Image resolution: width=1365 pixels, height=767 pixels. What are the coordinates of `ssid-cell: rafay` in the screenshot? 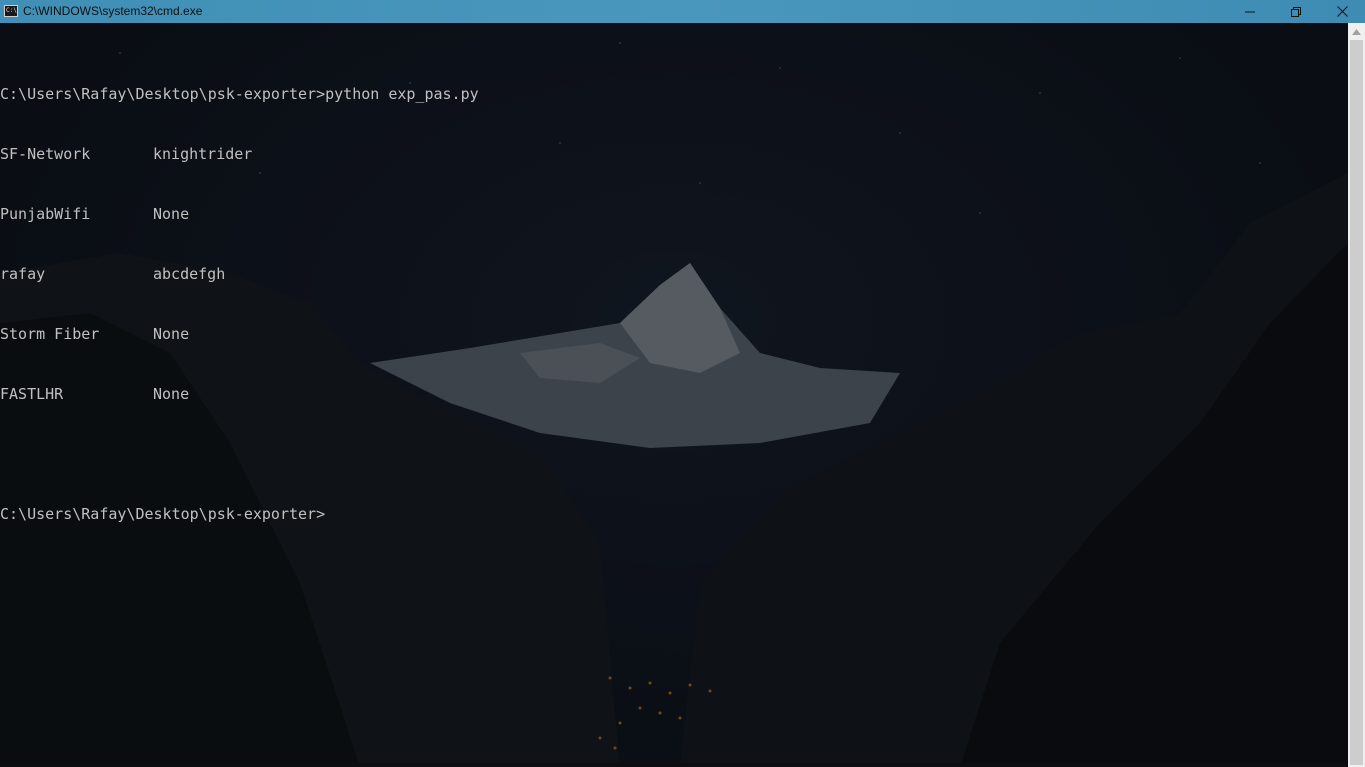 It's located at (23, 274).